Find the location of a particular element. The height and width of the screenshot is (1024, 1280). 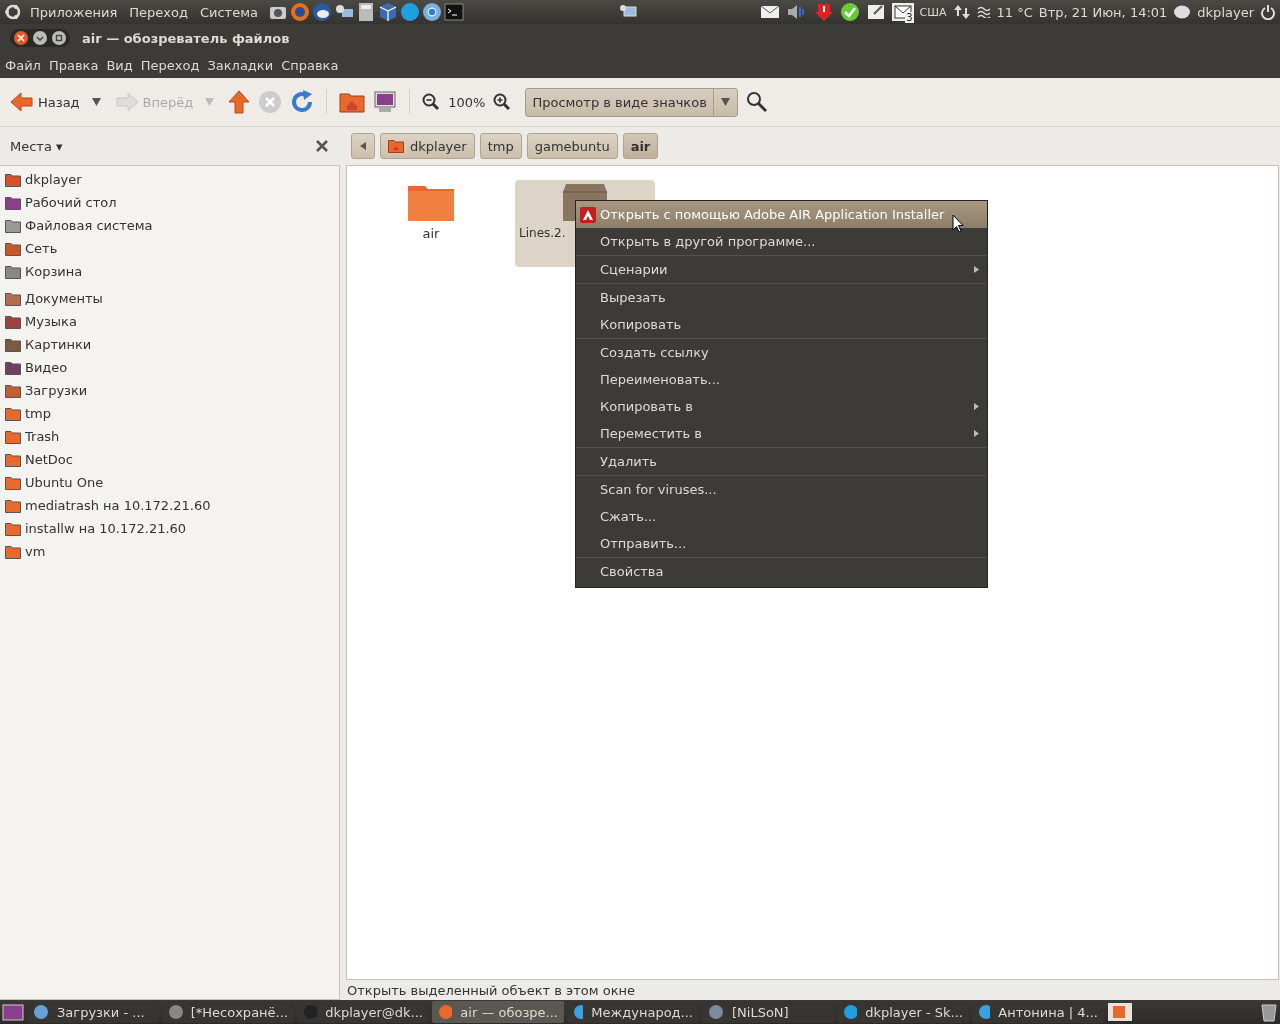

window-title: air — обозреватель файлов is located at coordinates (186, 38).